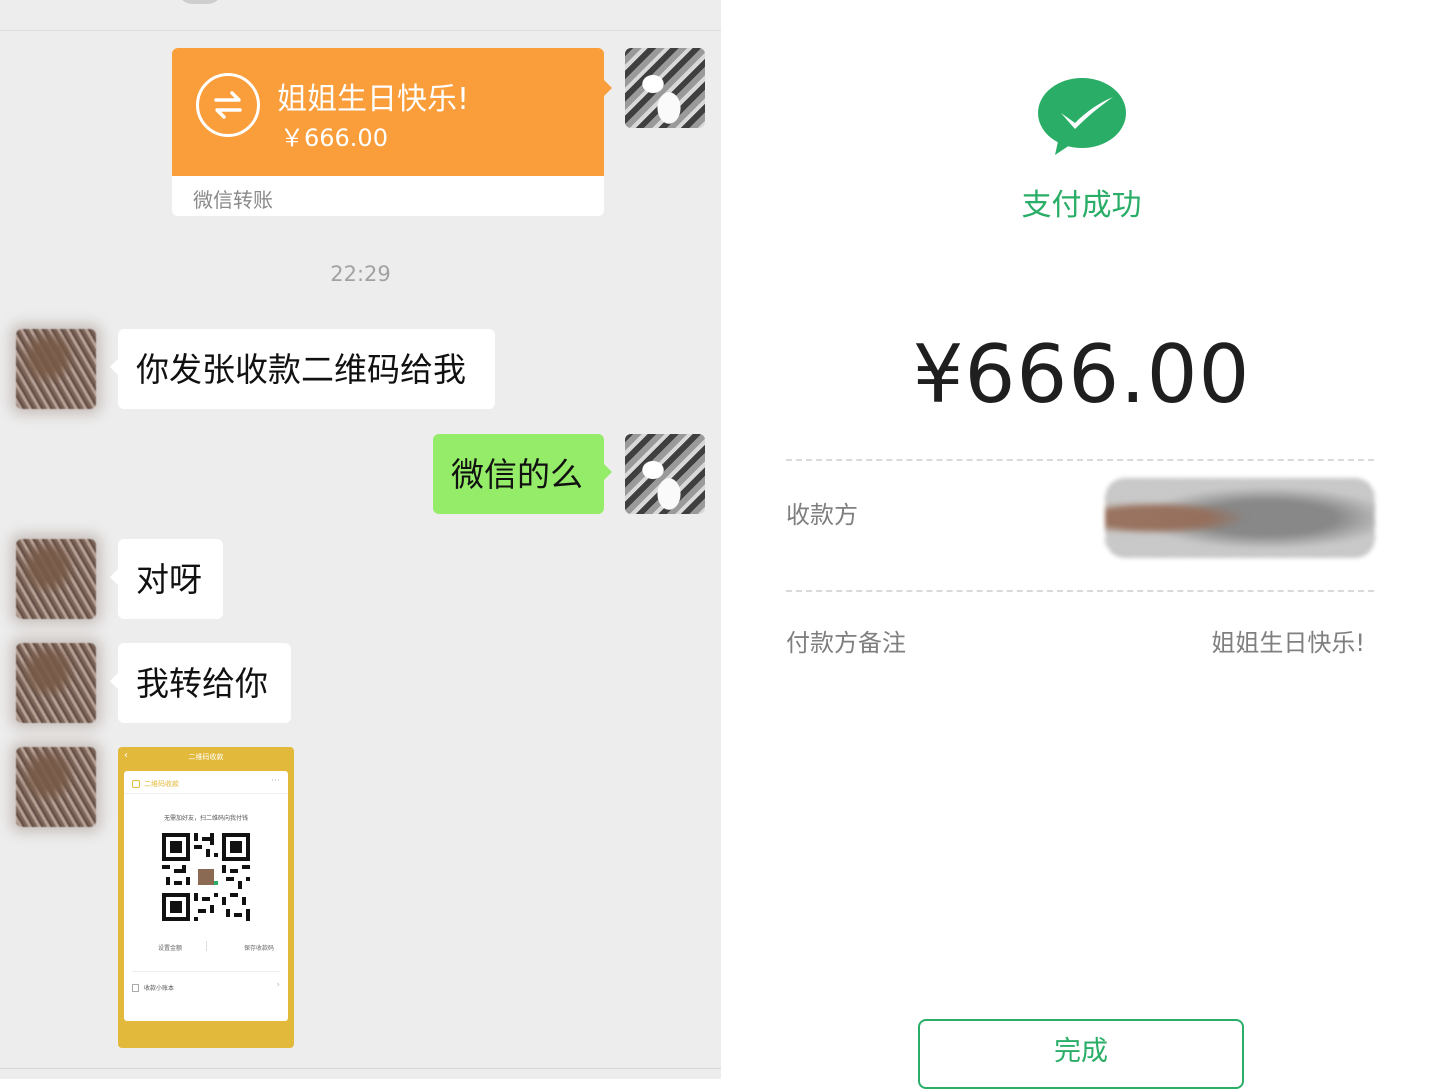 This screenshot has height=1089, width=1442. I want to click on transfer-footer: 微信转账, so click(388, 196).